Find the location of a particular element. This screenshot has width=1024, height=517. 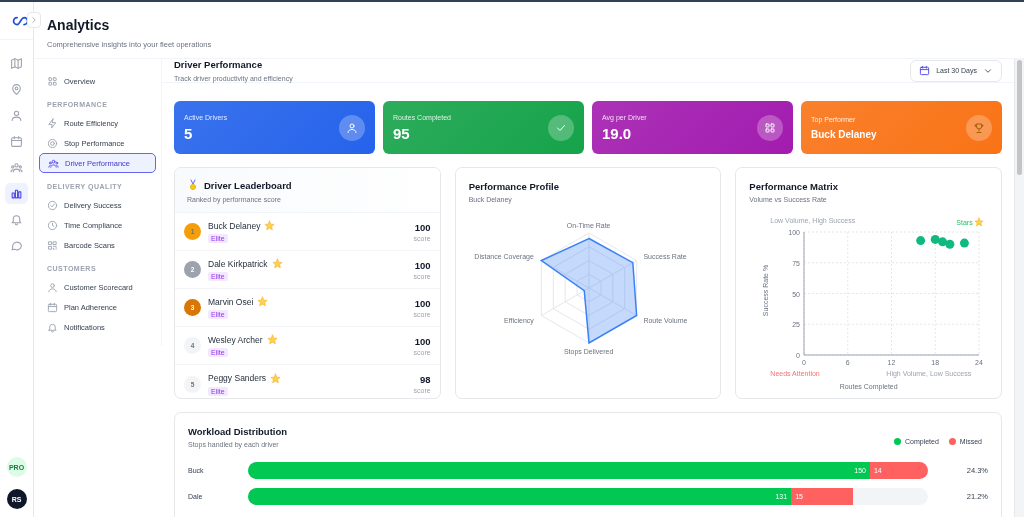

medal-icon is located at coordinates (193, 185).